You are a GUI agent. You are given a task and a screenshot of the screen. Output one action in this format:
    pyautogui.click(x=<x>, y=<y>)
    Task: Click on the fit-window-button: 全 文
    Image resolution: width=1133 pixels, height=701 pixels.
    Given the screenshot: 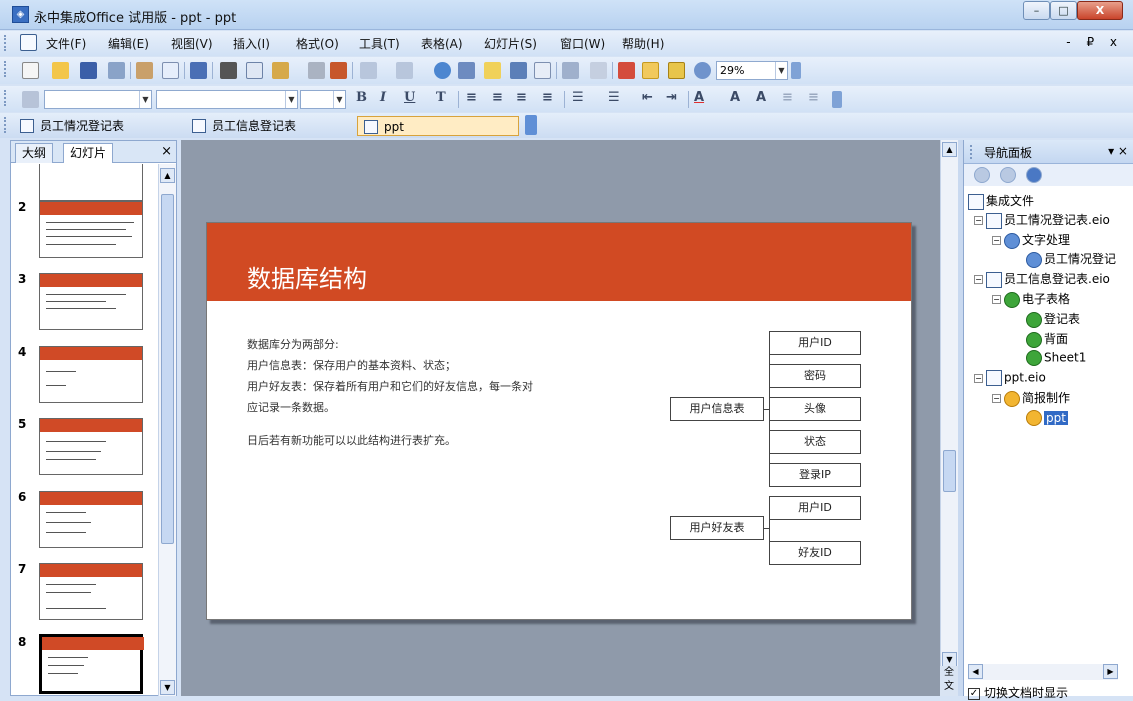 What is the action you would take?
    pyautogui.click(x=949, y=681)
    